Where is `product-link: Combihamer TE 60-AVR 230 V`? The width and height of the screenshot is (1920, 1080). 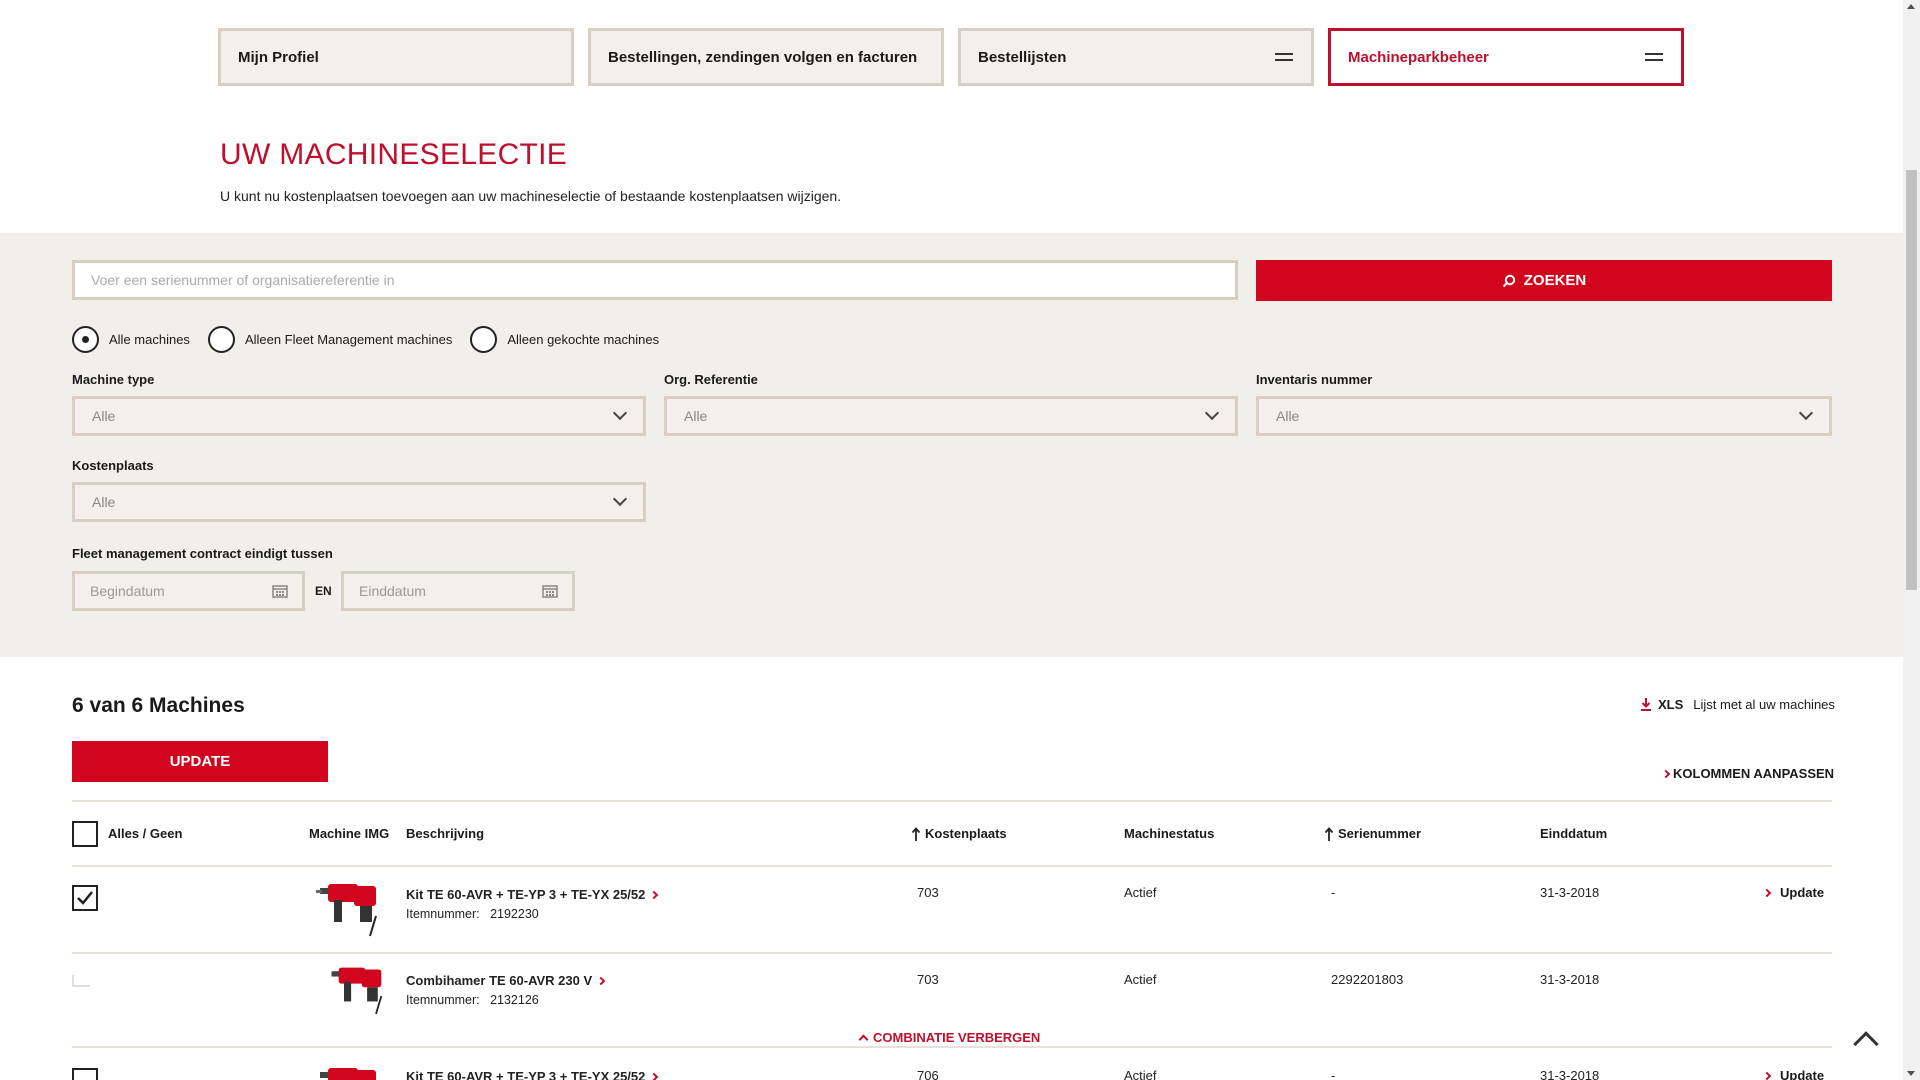
product-link: Combihamer TE 60-AVR 230 V is located at coordinates (506, 980).